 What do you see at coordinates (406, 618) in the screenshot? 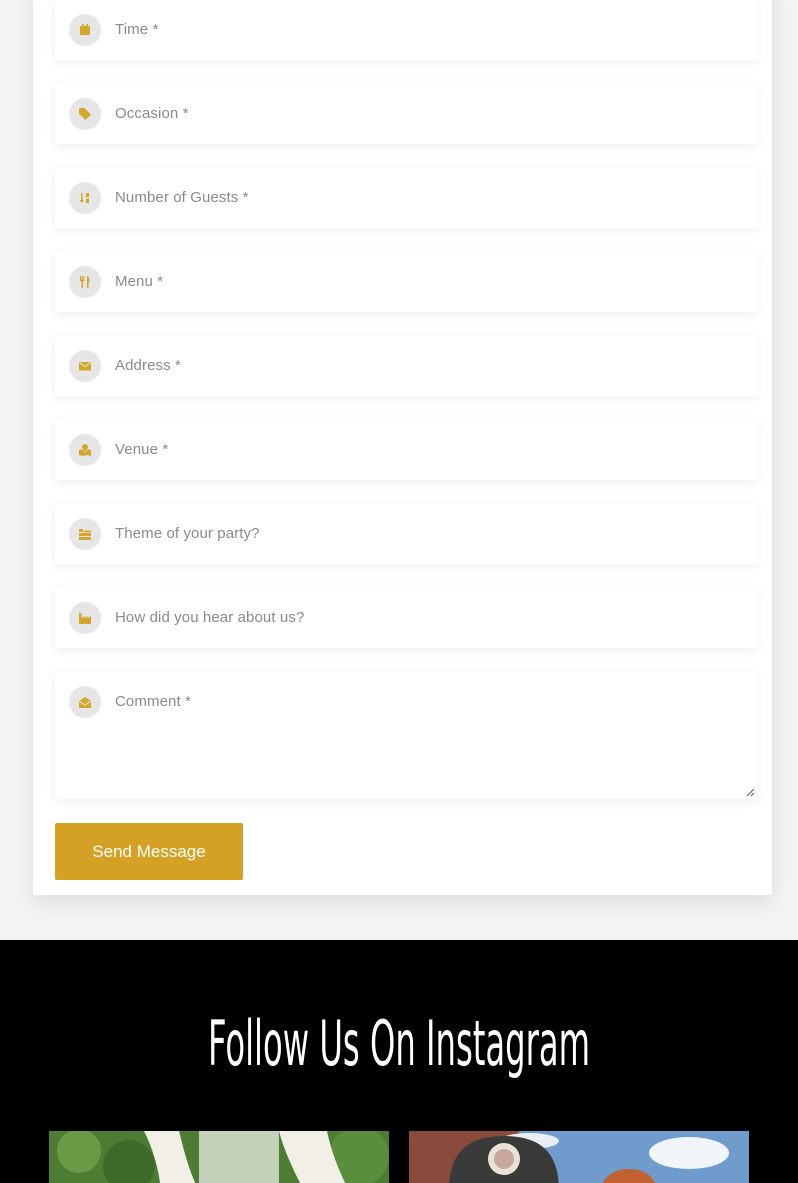
I see `referral-field: How did you hear about us?` at bounding box center [406, 618].